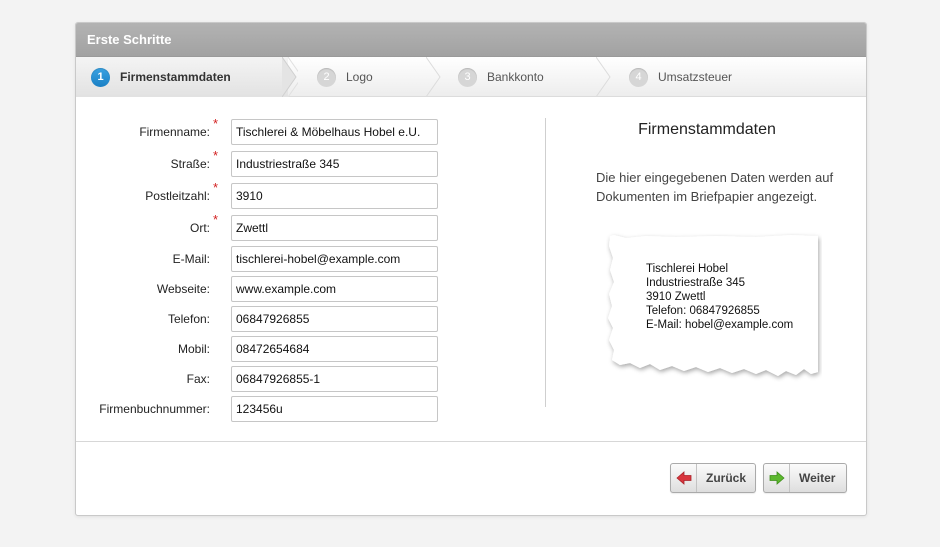 The height and width of the screenshot is (547, 940). Describe the element at coordinates (183, 289) in the screenshot. I see `field-label: Webseite:` at that location.